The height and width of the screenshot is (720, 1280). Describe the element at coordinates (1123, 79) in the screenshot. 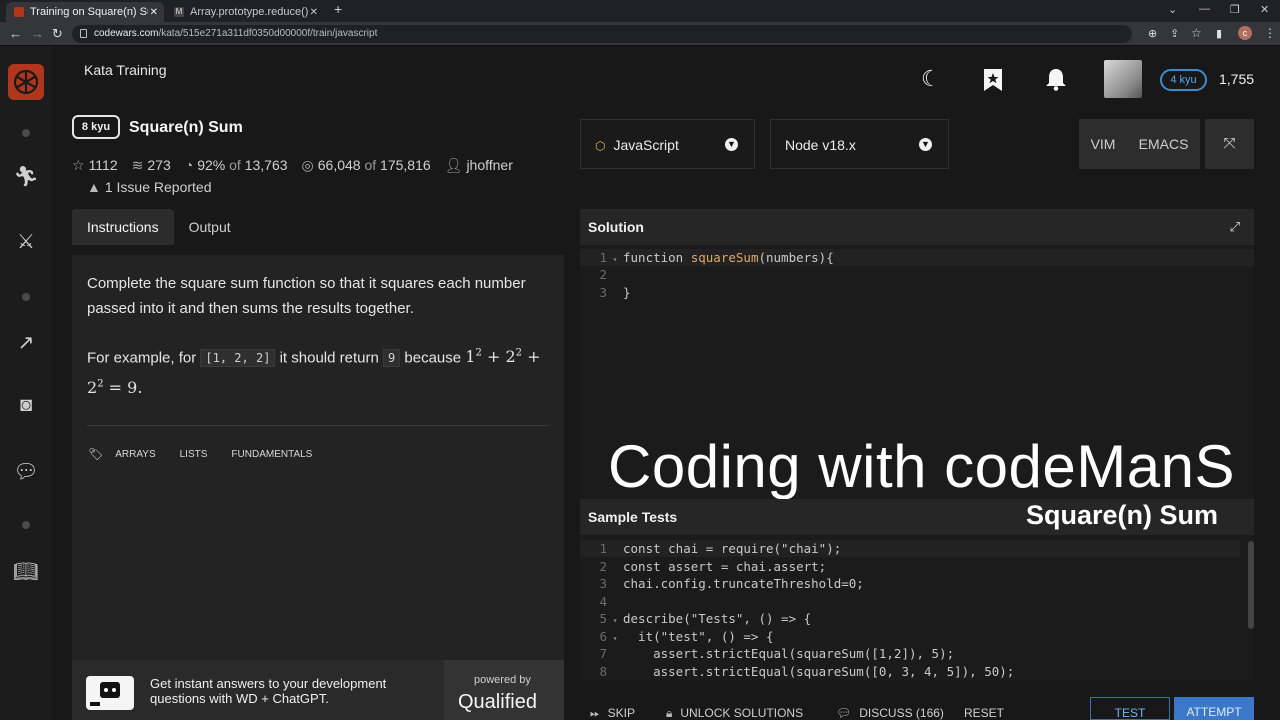

I see `user-avatar` at that location.